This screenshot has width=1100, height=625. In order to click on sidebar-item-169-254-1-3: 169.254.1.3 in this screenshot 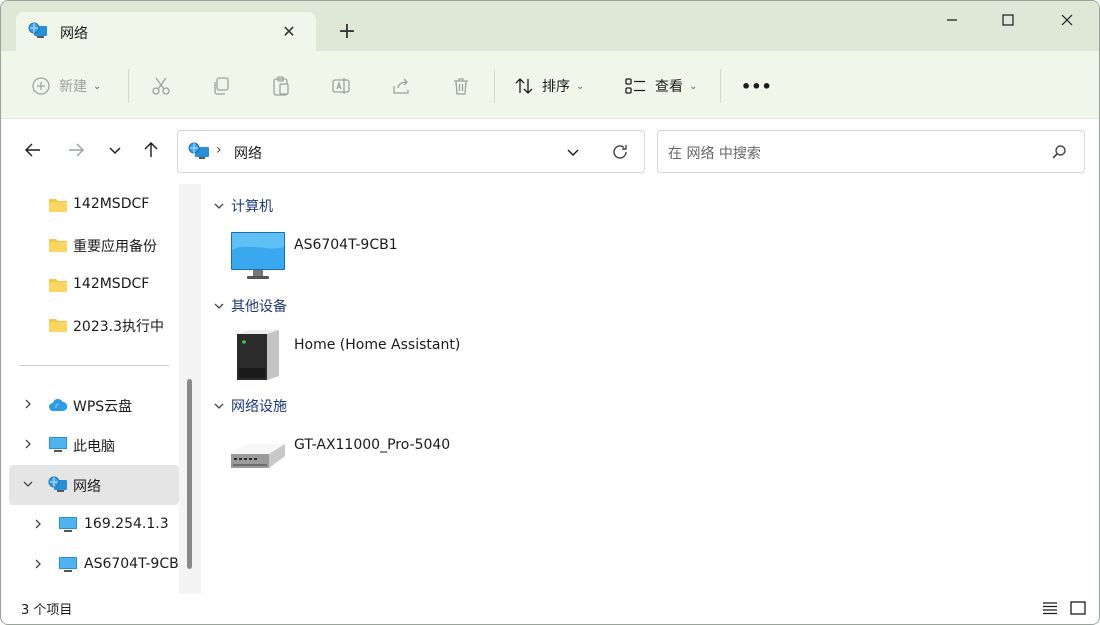, I will do `click(94, 525)`.